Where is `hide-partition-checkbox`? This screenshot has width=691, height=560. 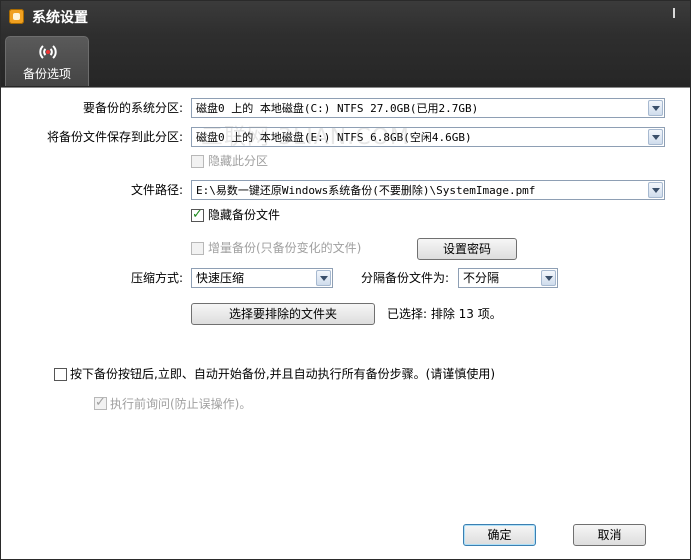 hide-partition-checkbox is located at coordinates (197, 161).